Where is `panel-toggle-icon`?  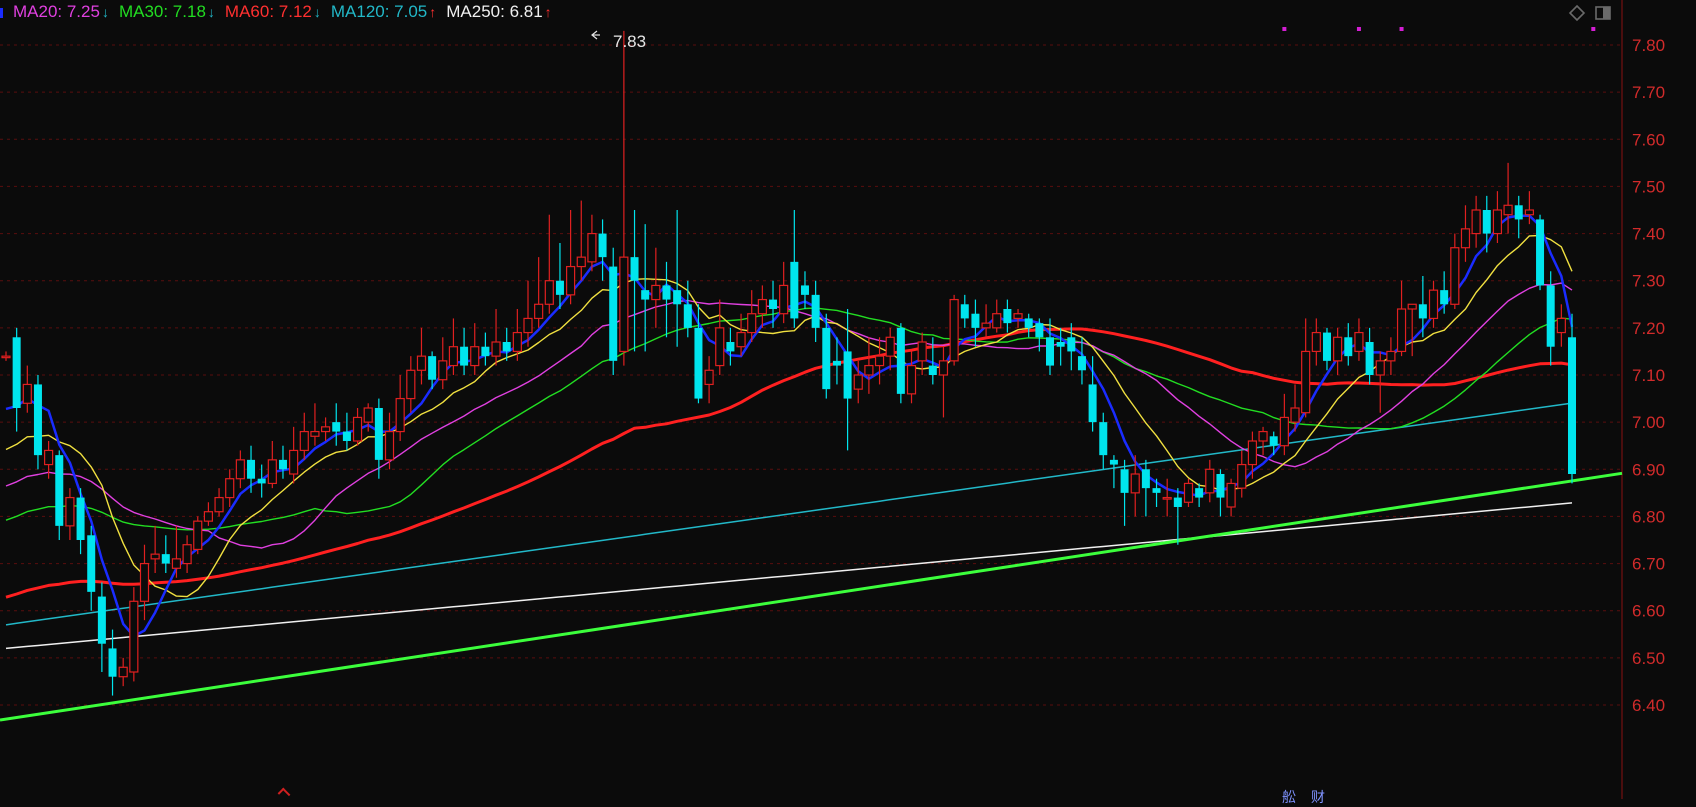
panel-toggle-icon is located at coordinates (1603, 13).